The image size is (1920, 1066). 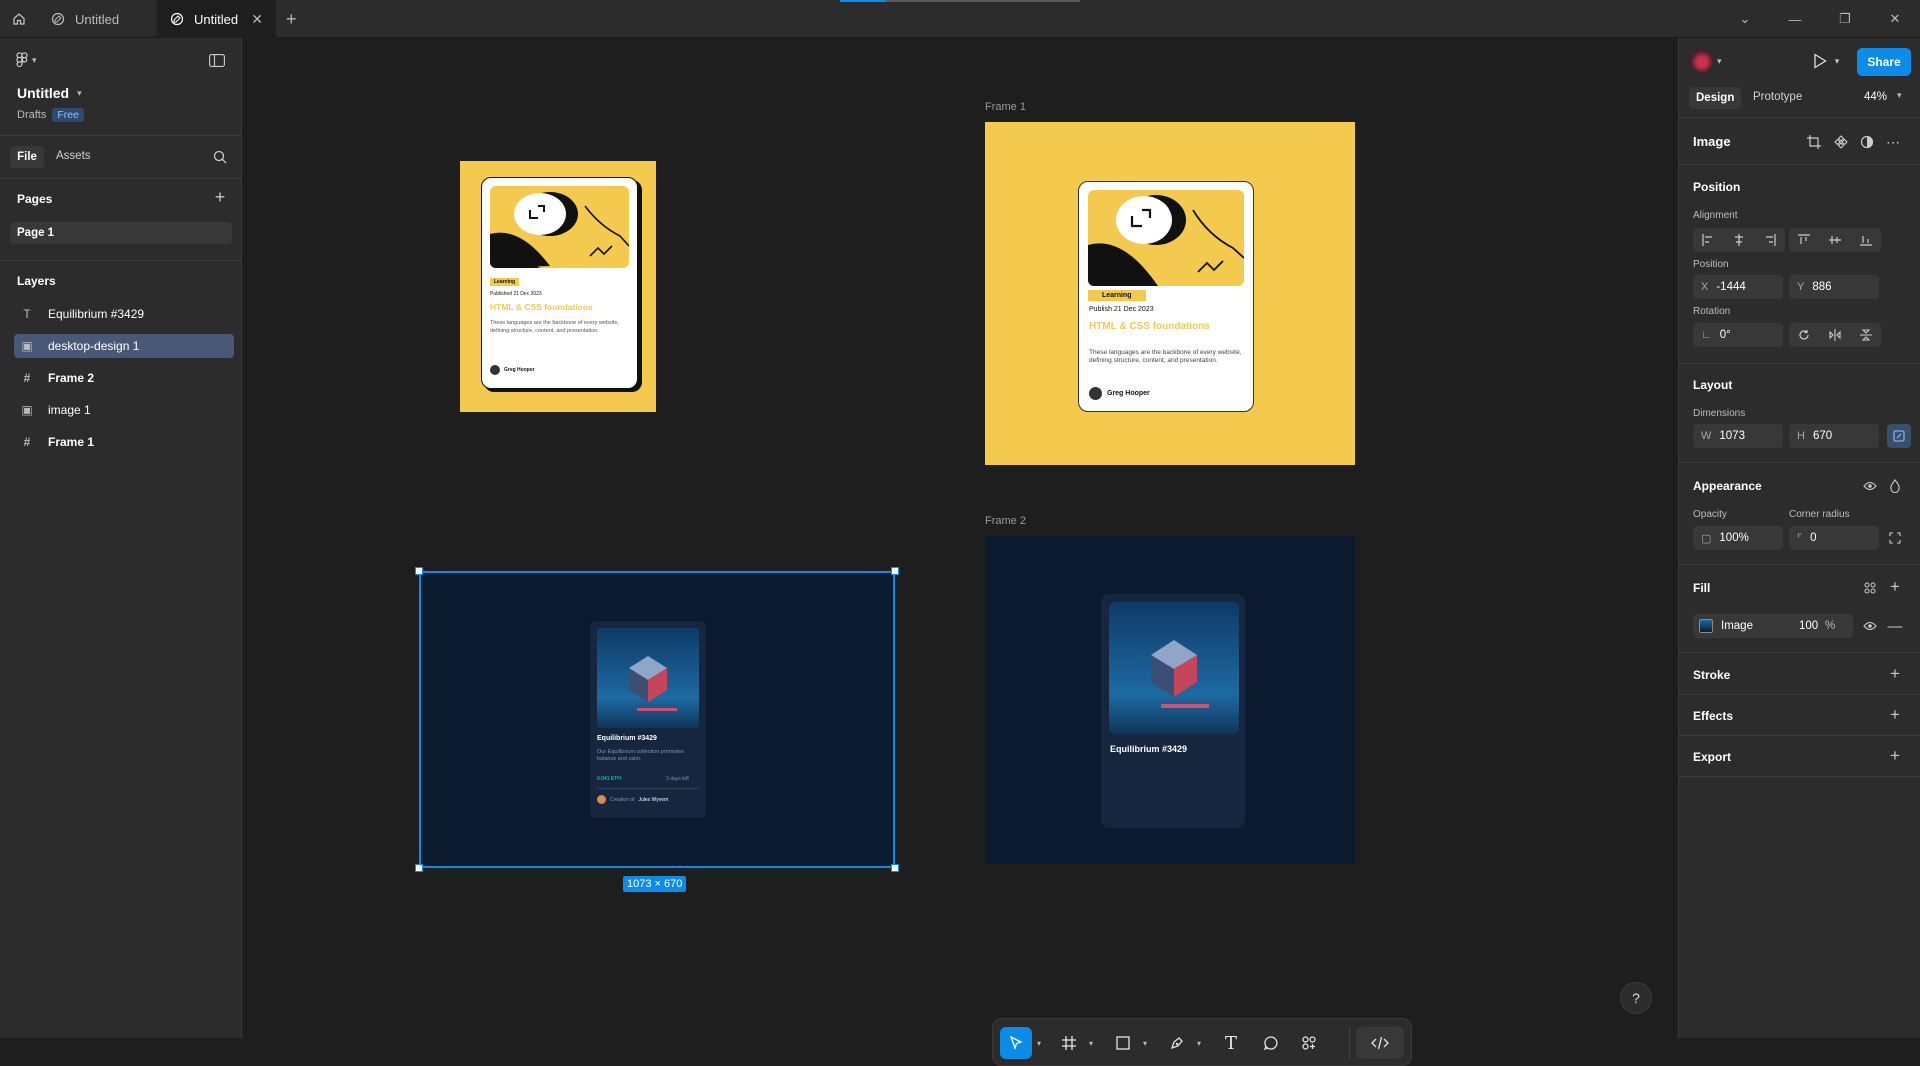 I want to click on search-layers-button, so click(x=220, y=157).